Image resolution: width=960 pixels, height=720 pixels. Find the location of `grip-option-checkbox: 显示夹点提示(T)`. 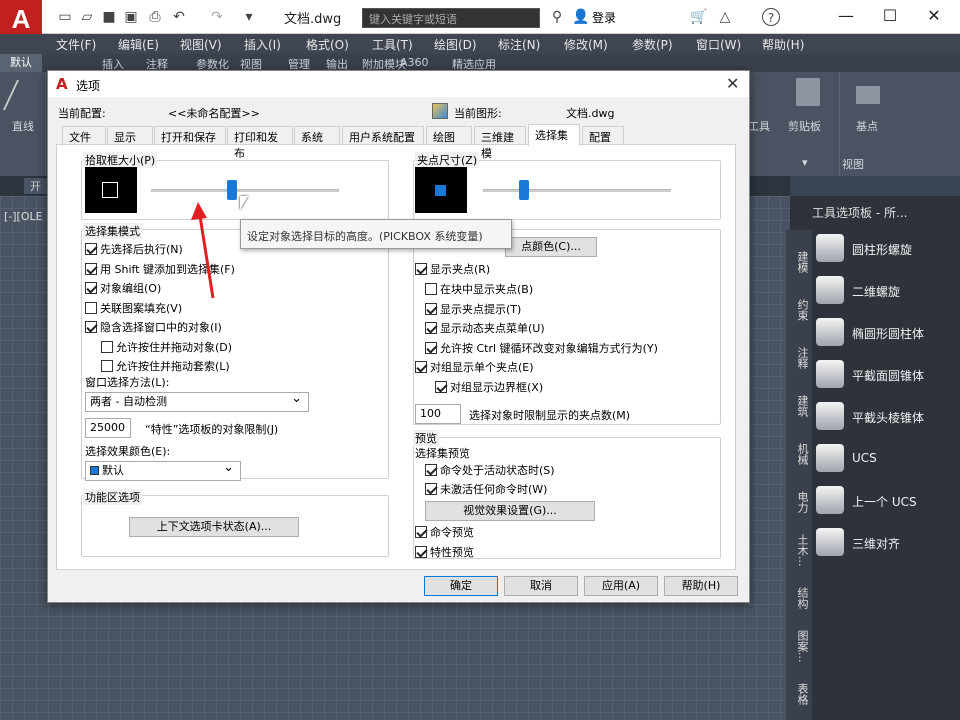

grip-option-checkbox: 显示夹点提示(T) is located at coordinates (473, 309).